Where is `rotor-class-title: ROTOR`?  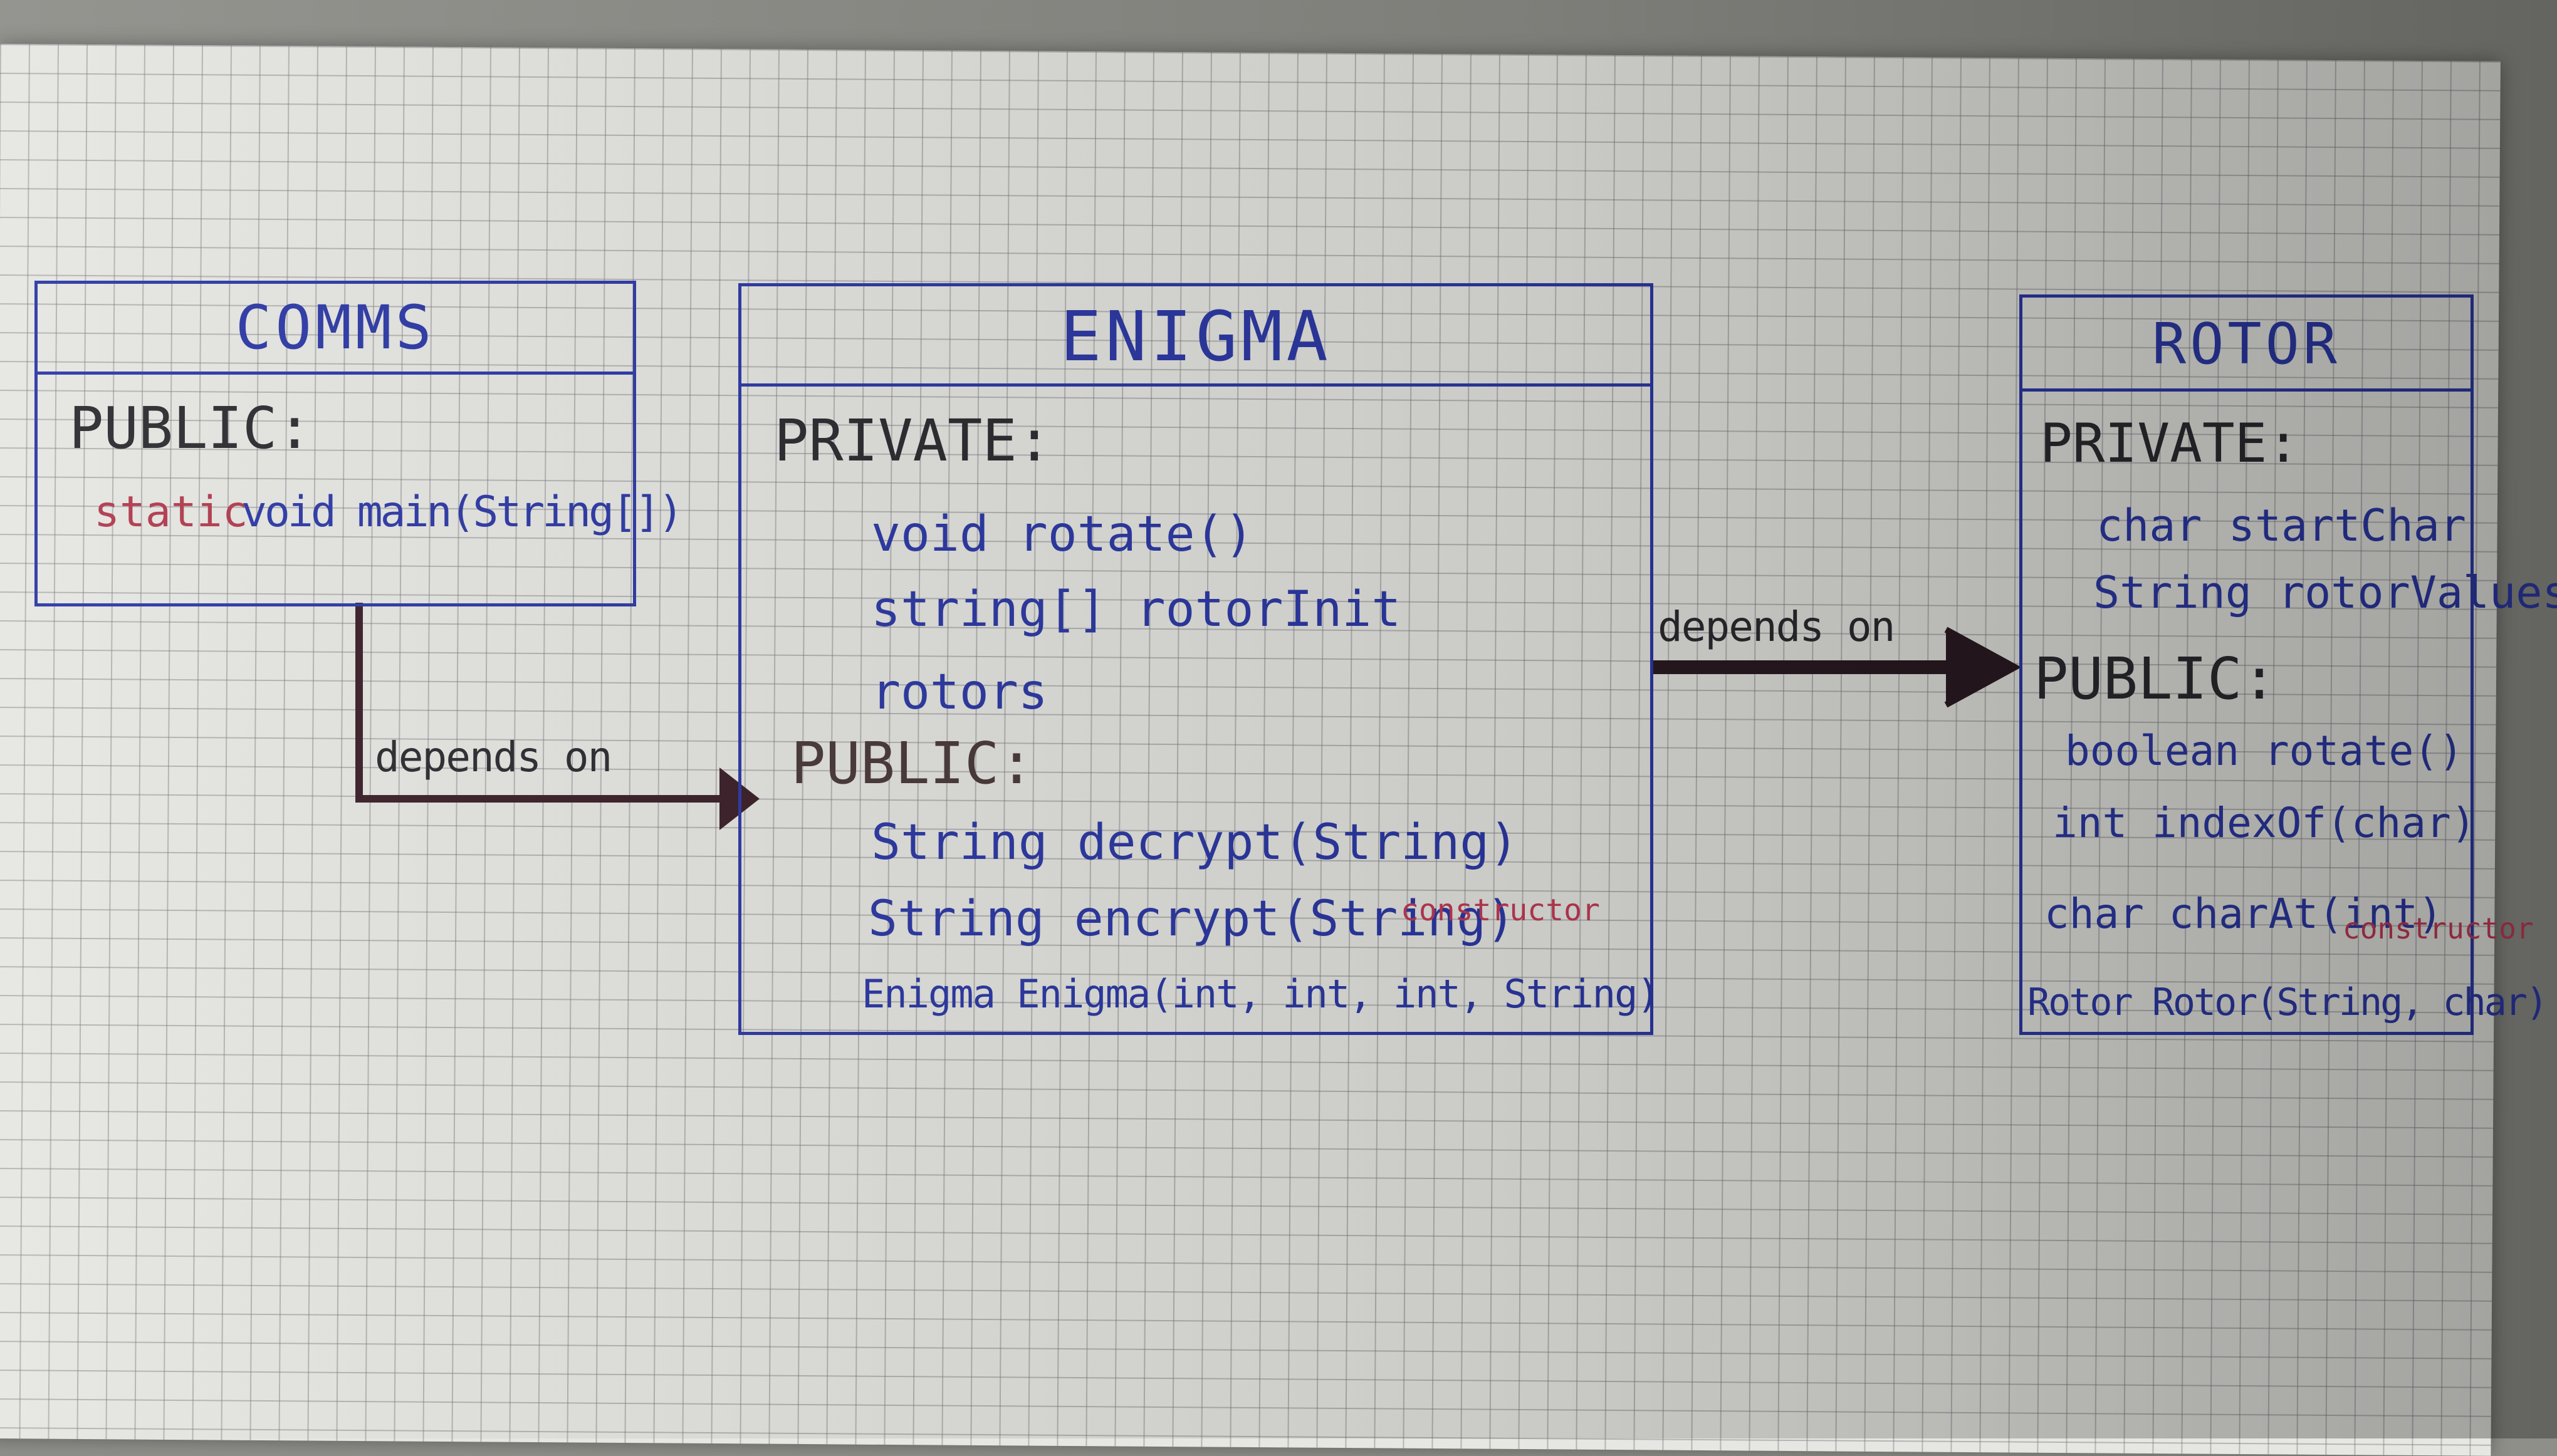
rotor-class-title: ROTOR is located at coordinates (2246, 345).